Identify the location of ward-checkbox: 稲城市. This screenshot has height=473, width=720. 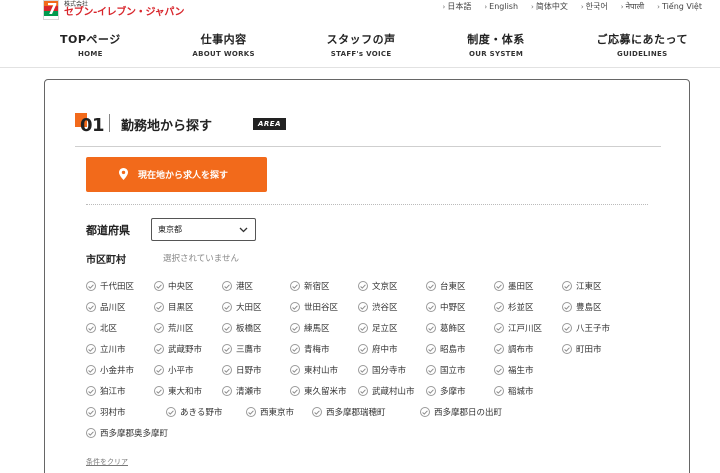
(514, 391).